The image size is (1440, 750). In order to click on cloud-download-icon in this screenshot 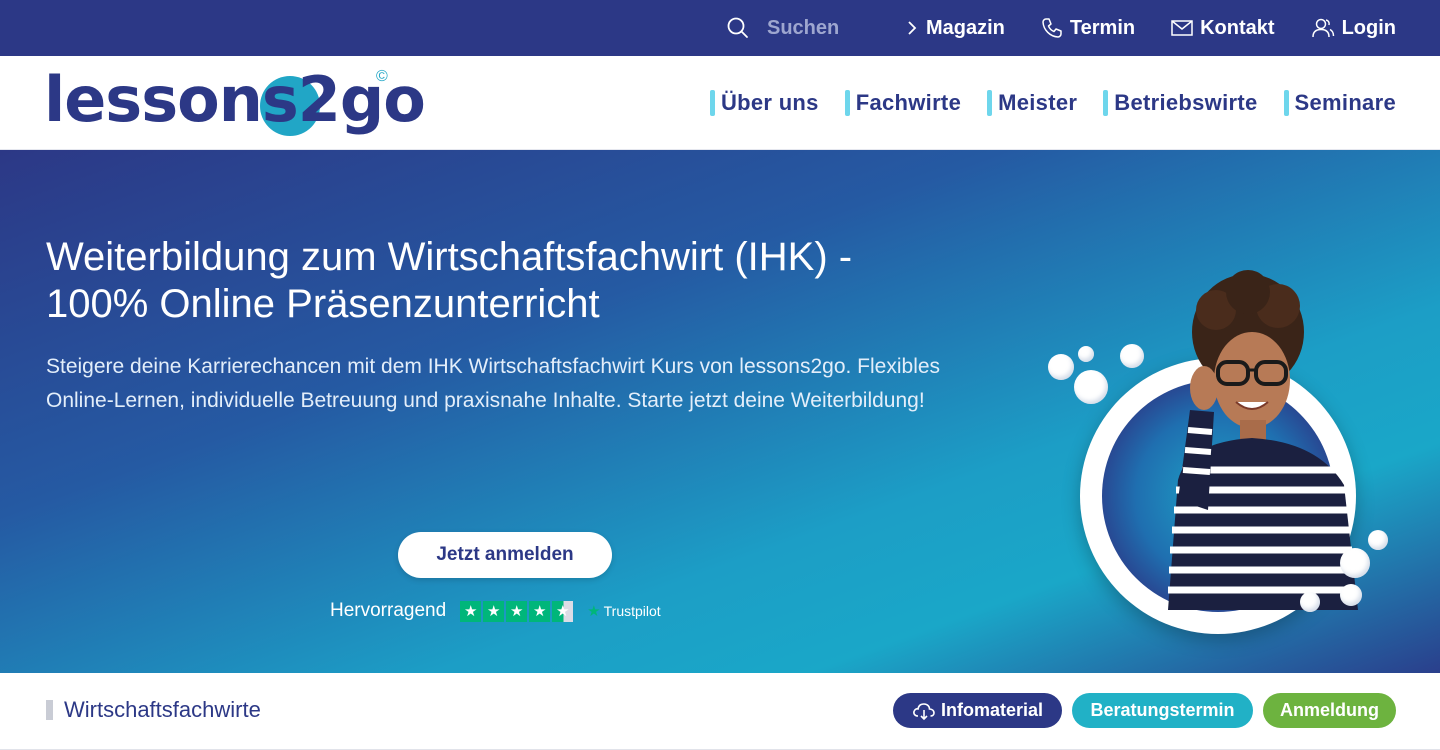, I will do `click(924, 711)`.